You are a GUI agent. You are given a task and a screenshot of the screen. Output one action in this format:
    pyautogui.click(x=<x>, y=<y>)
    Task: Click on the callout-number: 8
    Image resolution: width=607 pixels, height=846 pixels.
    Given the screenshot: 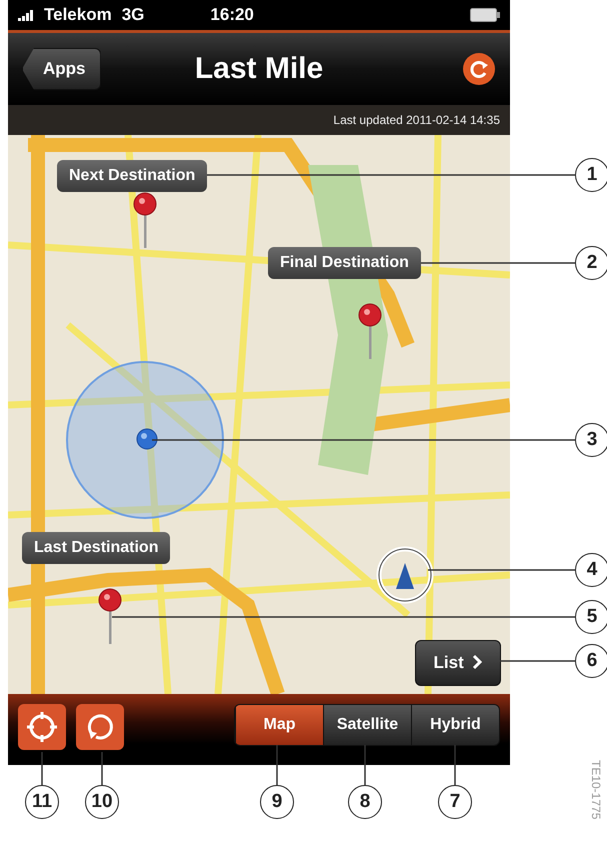 What is the action you would take?
    pyautogui.click(x=365, y=802)
    